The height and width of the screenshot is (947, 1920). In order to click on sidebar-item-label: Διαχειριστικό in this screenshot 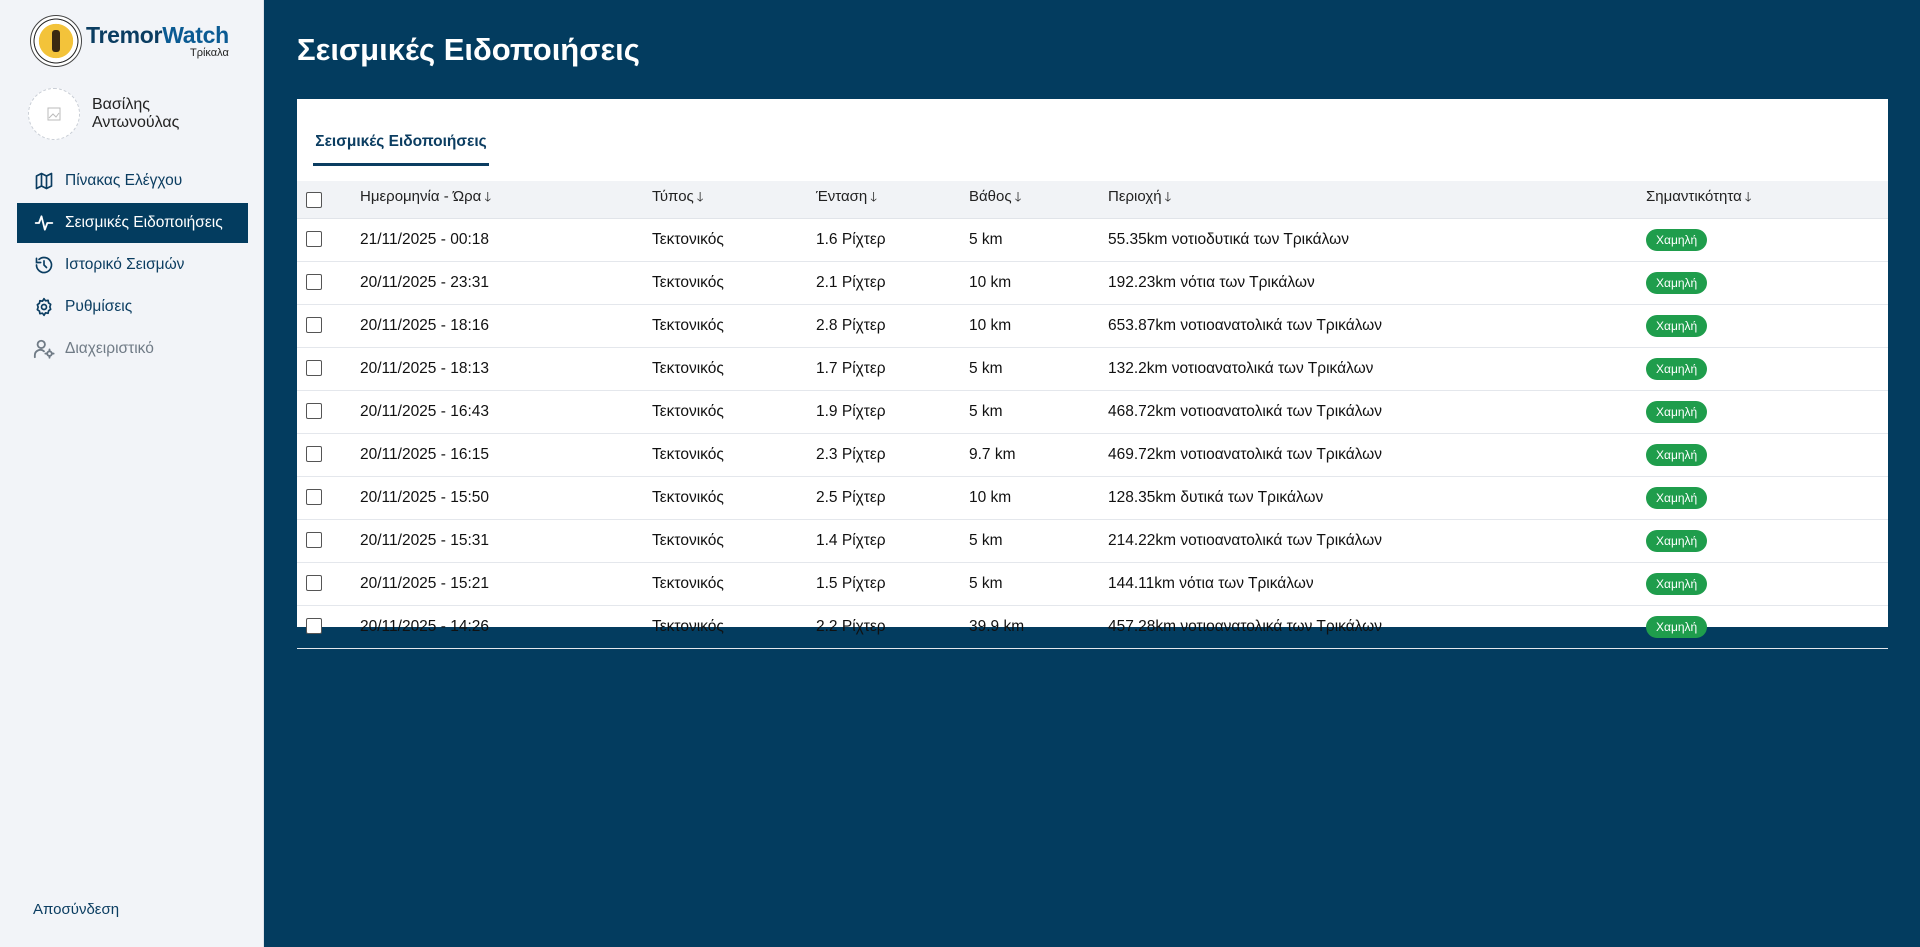, I will do `click(109, 348)`.